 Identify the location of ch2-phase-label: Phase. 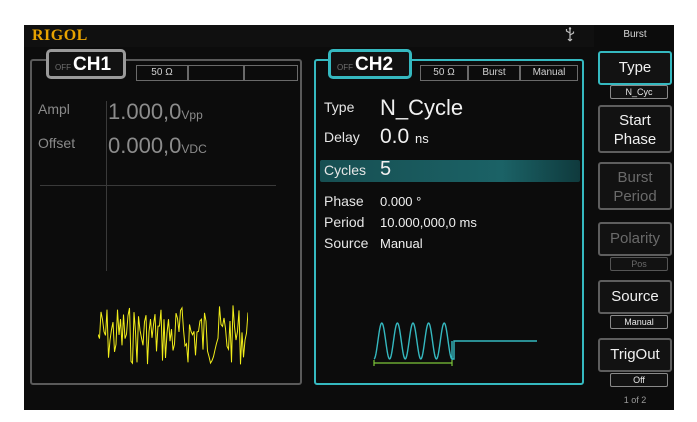
(344, 201).